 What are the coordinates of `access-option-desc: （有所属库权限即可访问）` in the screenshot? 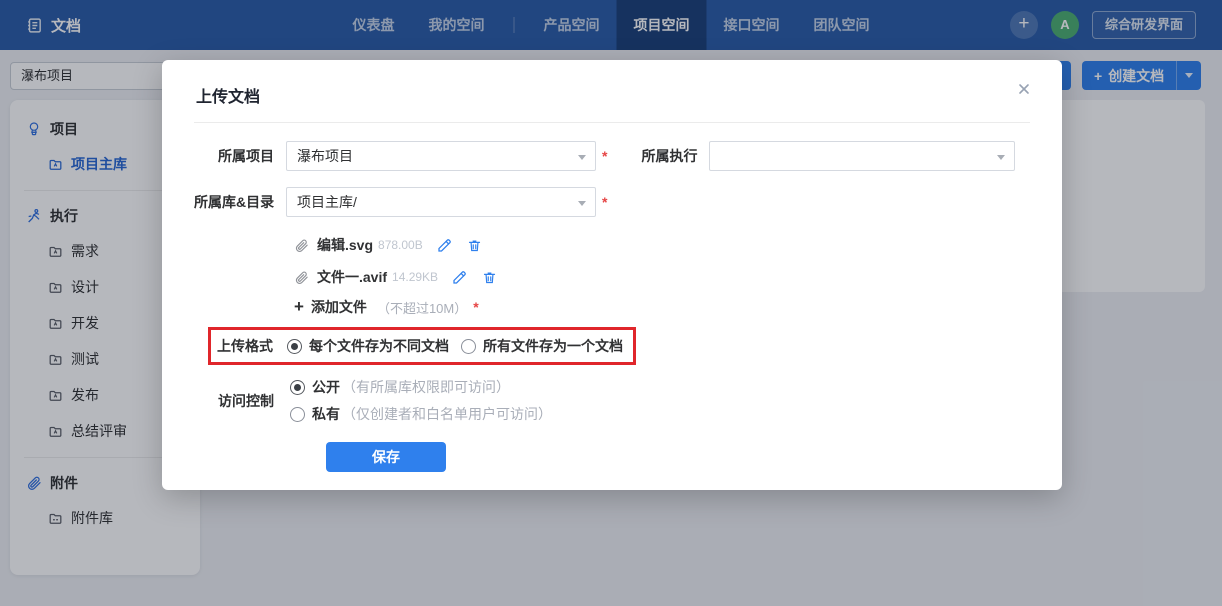 It's located at (426, 387).